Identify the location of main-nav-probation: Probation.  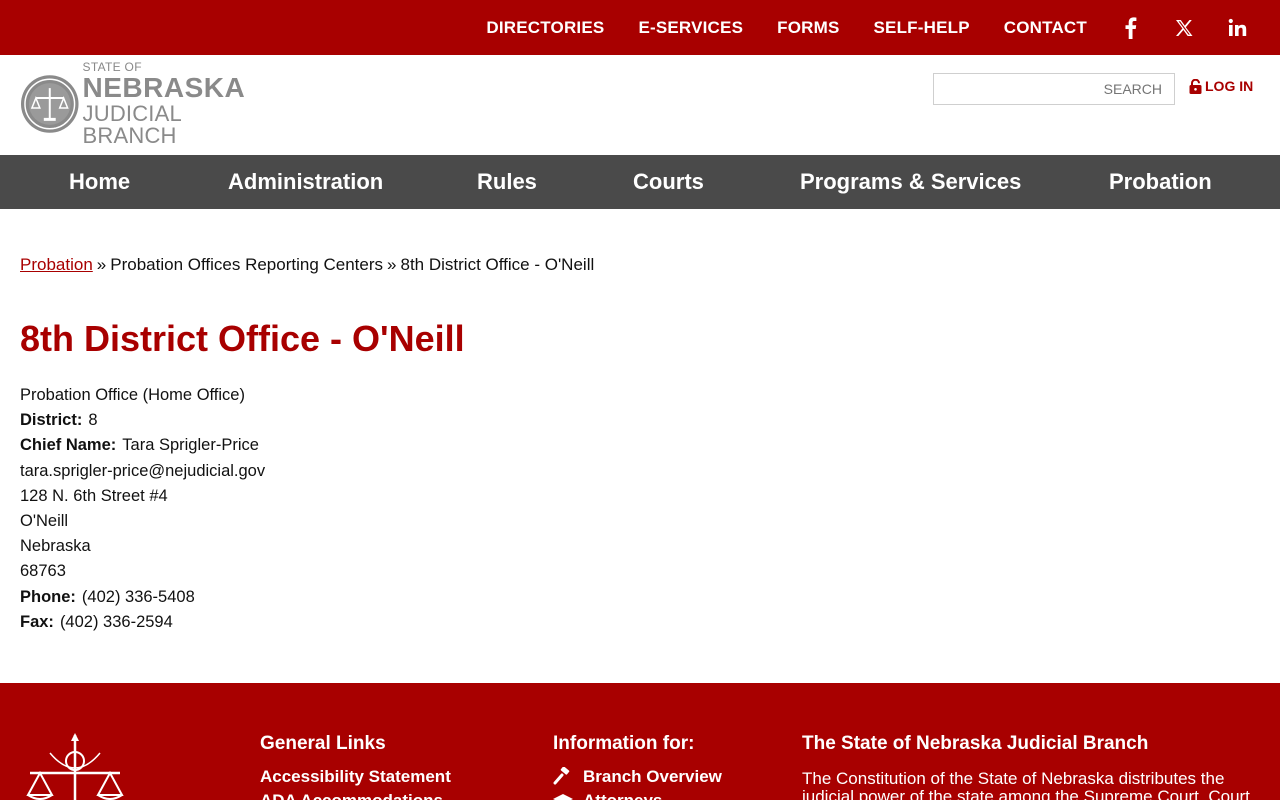
(1160, 182).